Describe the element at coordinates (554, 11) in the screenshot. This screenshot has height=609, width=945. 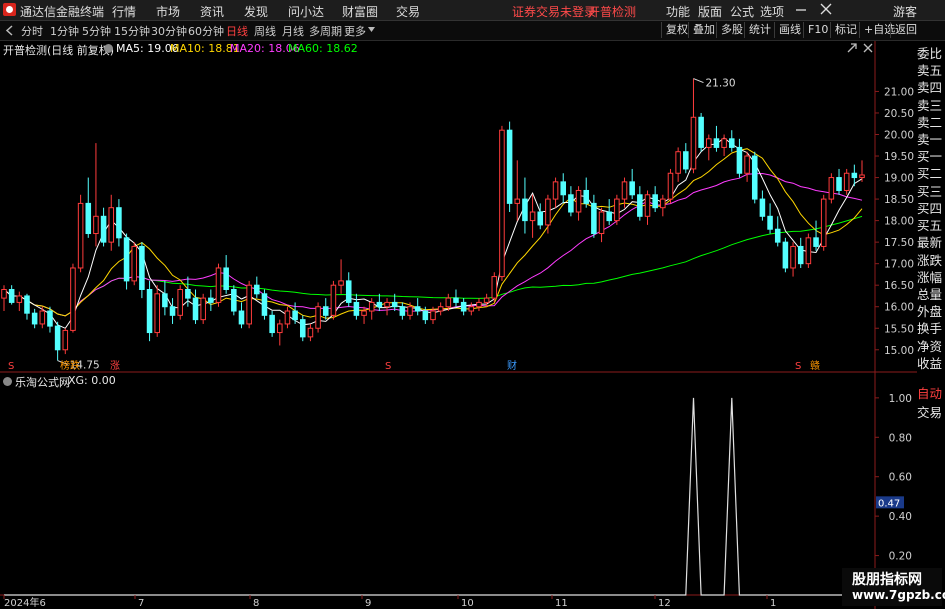
I see `login-status: 证券交易未登录` at that location.